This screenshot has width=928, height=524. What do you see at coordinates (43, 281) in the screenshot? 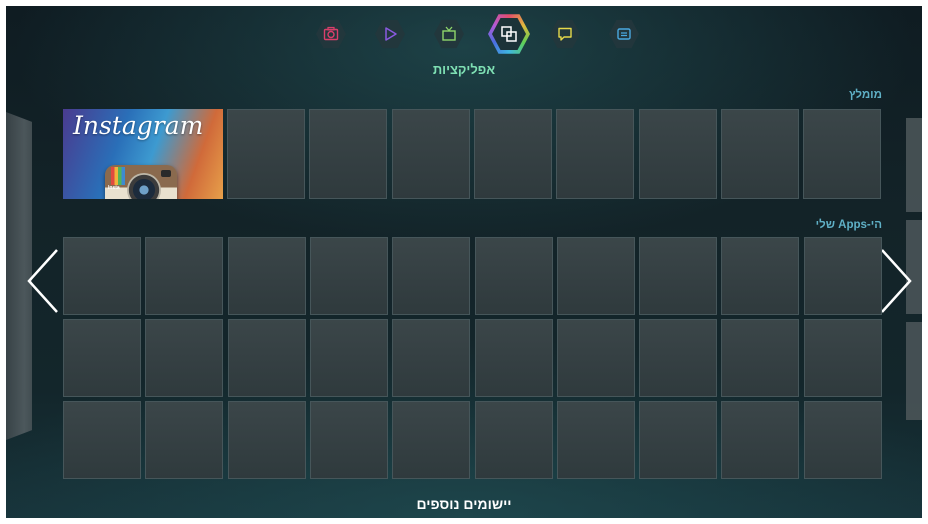
I see `chevron-left-icon` at bounding box center [43, 281].